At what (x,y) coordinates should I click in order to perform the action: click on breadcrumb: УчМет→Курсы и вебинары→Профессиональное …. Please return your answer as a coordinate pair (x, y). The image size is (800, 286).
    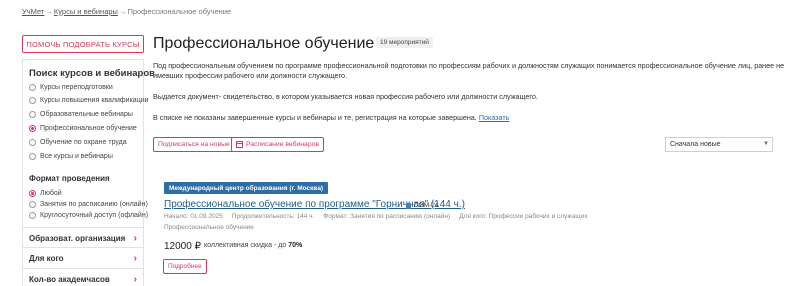
    Looking at the image, I should click on (126, 11).